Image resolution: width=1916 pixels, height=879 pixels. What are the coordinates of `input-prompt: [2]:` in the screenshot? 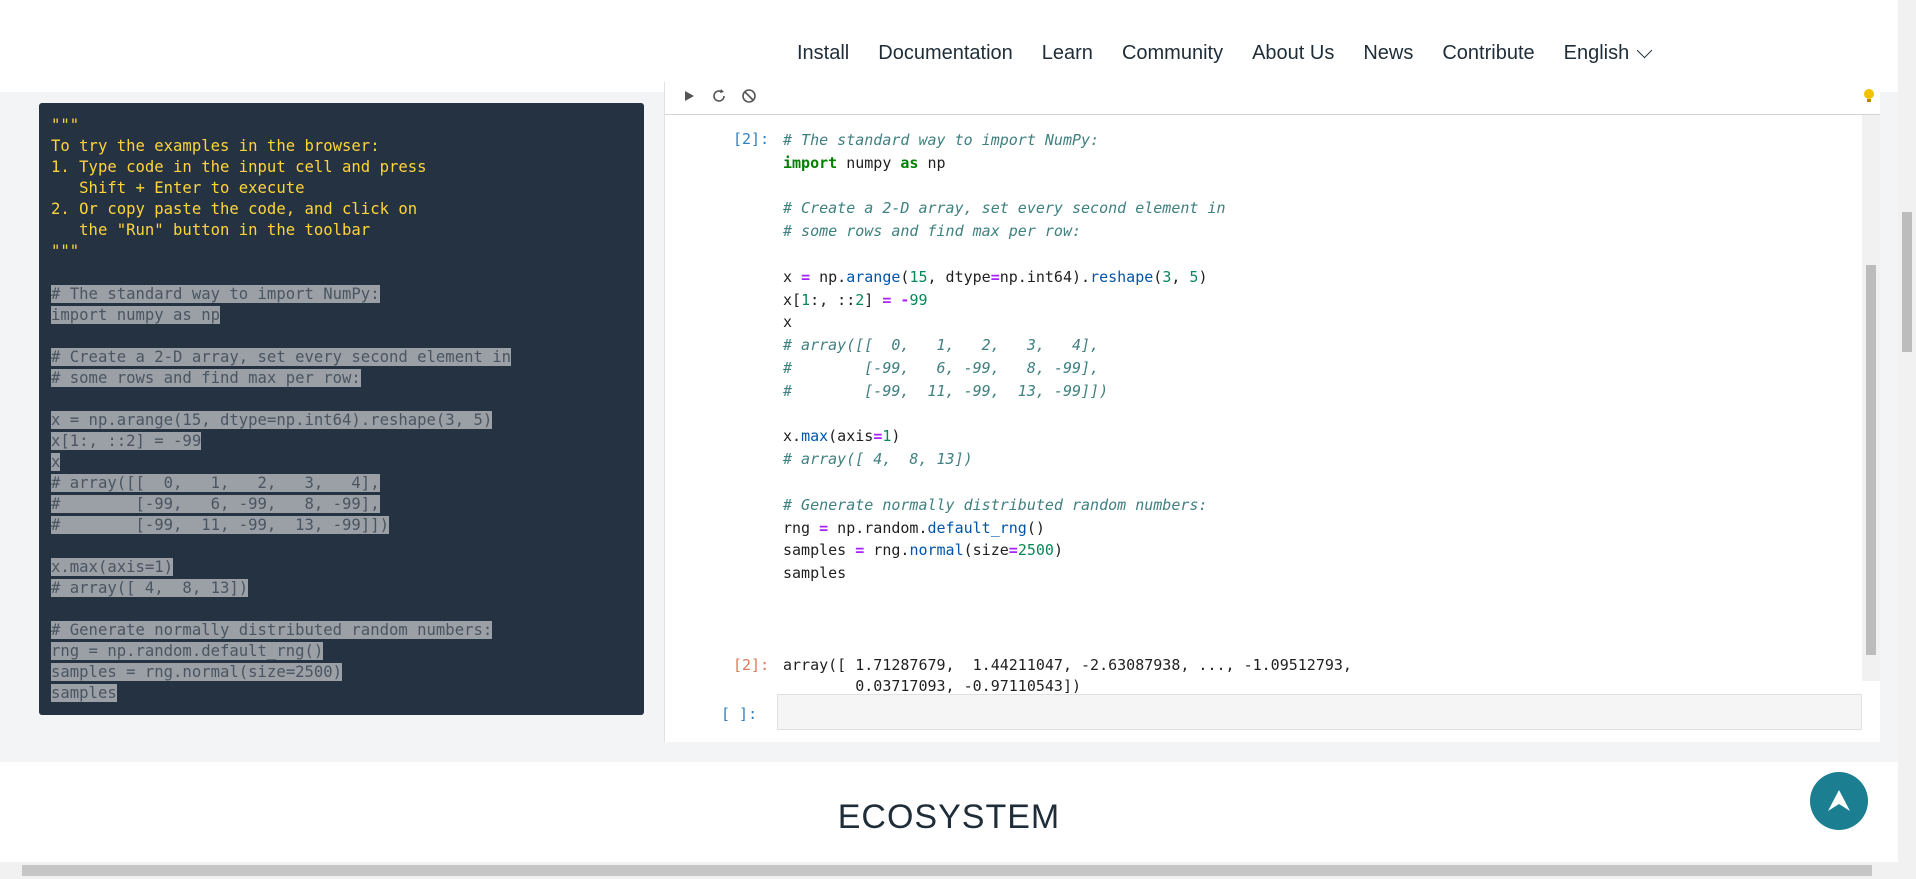 It's located at (751, 139).